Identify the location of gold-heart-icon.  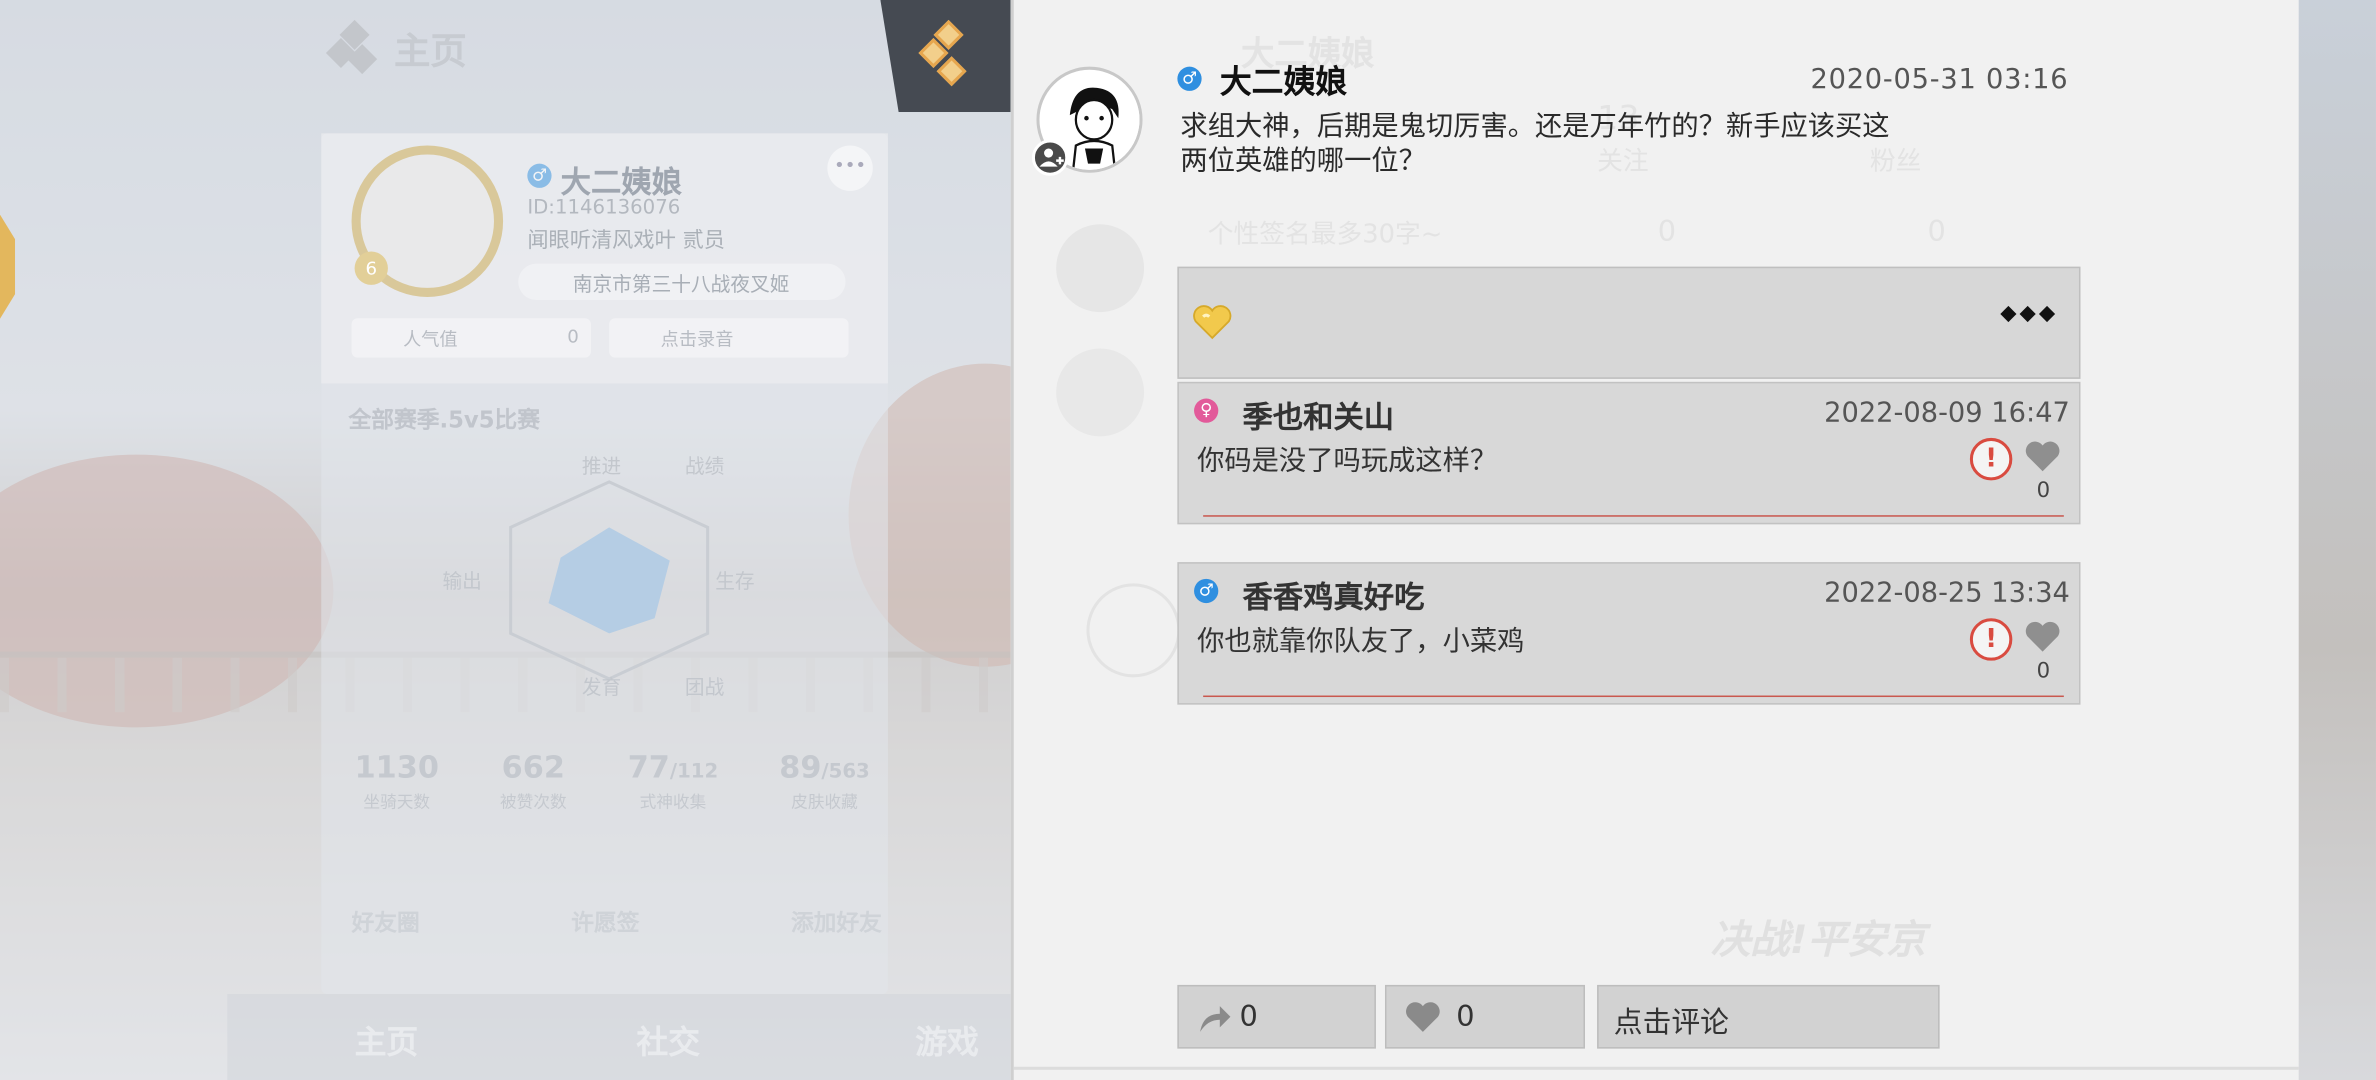
(1212, 323).